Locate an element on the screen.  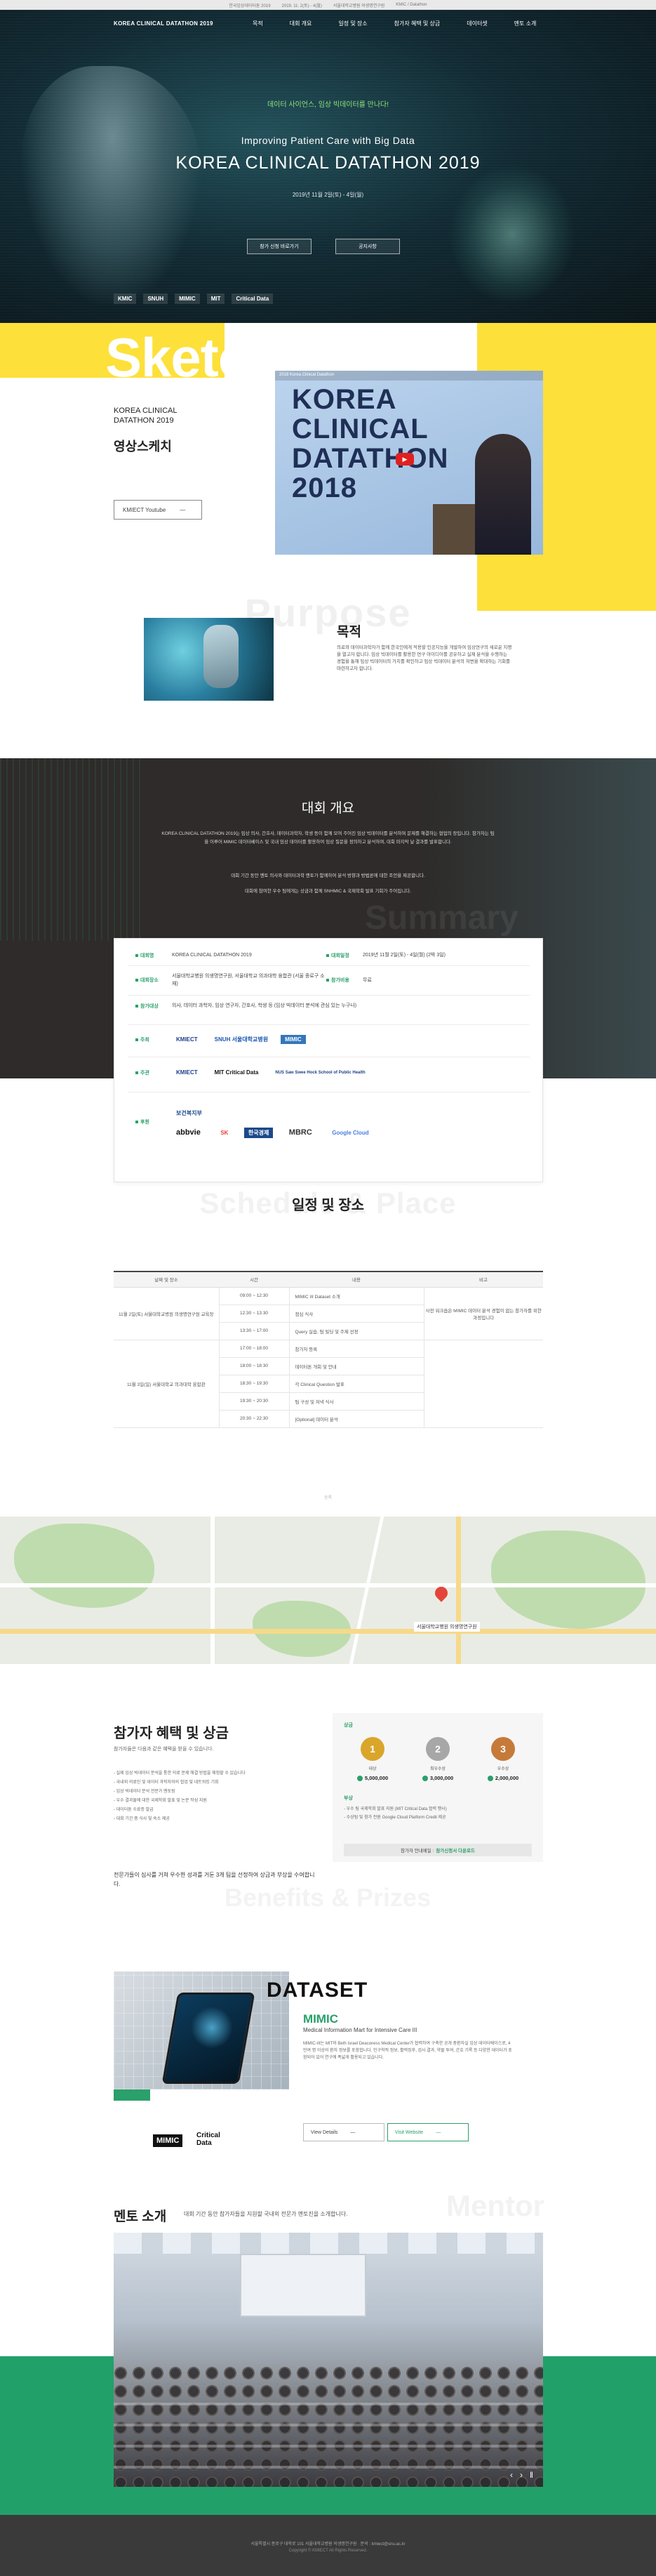
mentor-description: 대회 기간 동안 참가자들을 지원할 국내외 전문가 멘토진을 소개합니다. is located at coordinates (266, 2214).